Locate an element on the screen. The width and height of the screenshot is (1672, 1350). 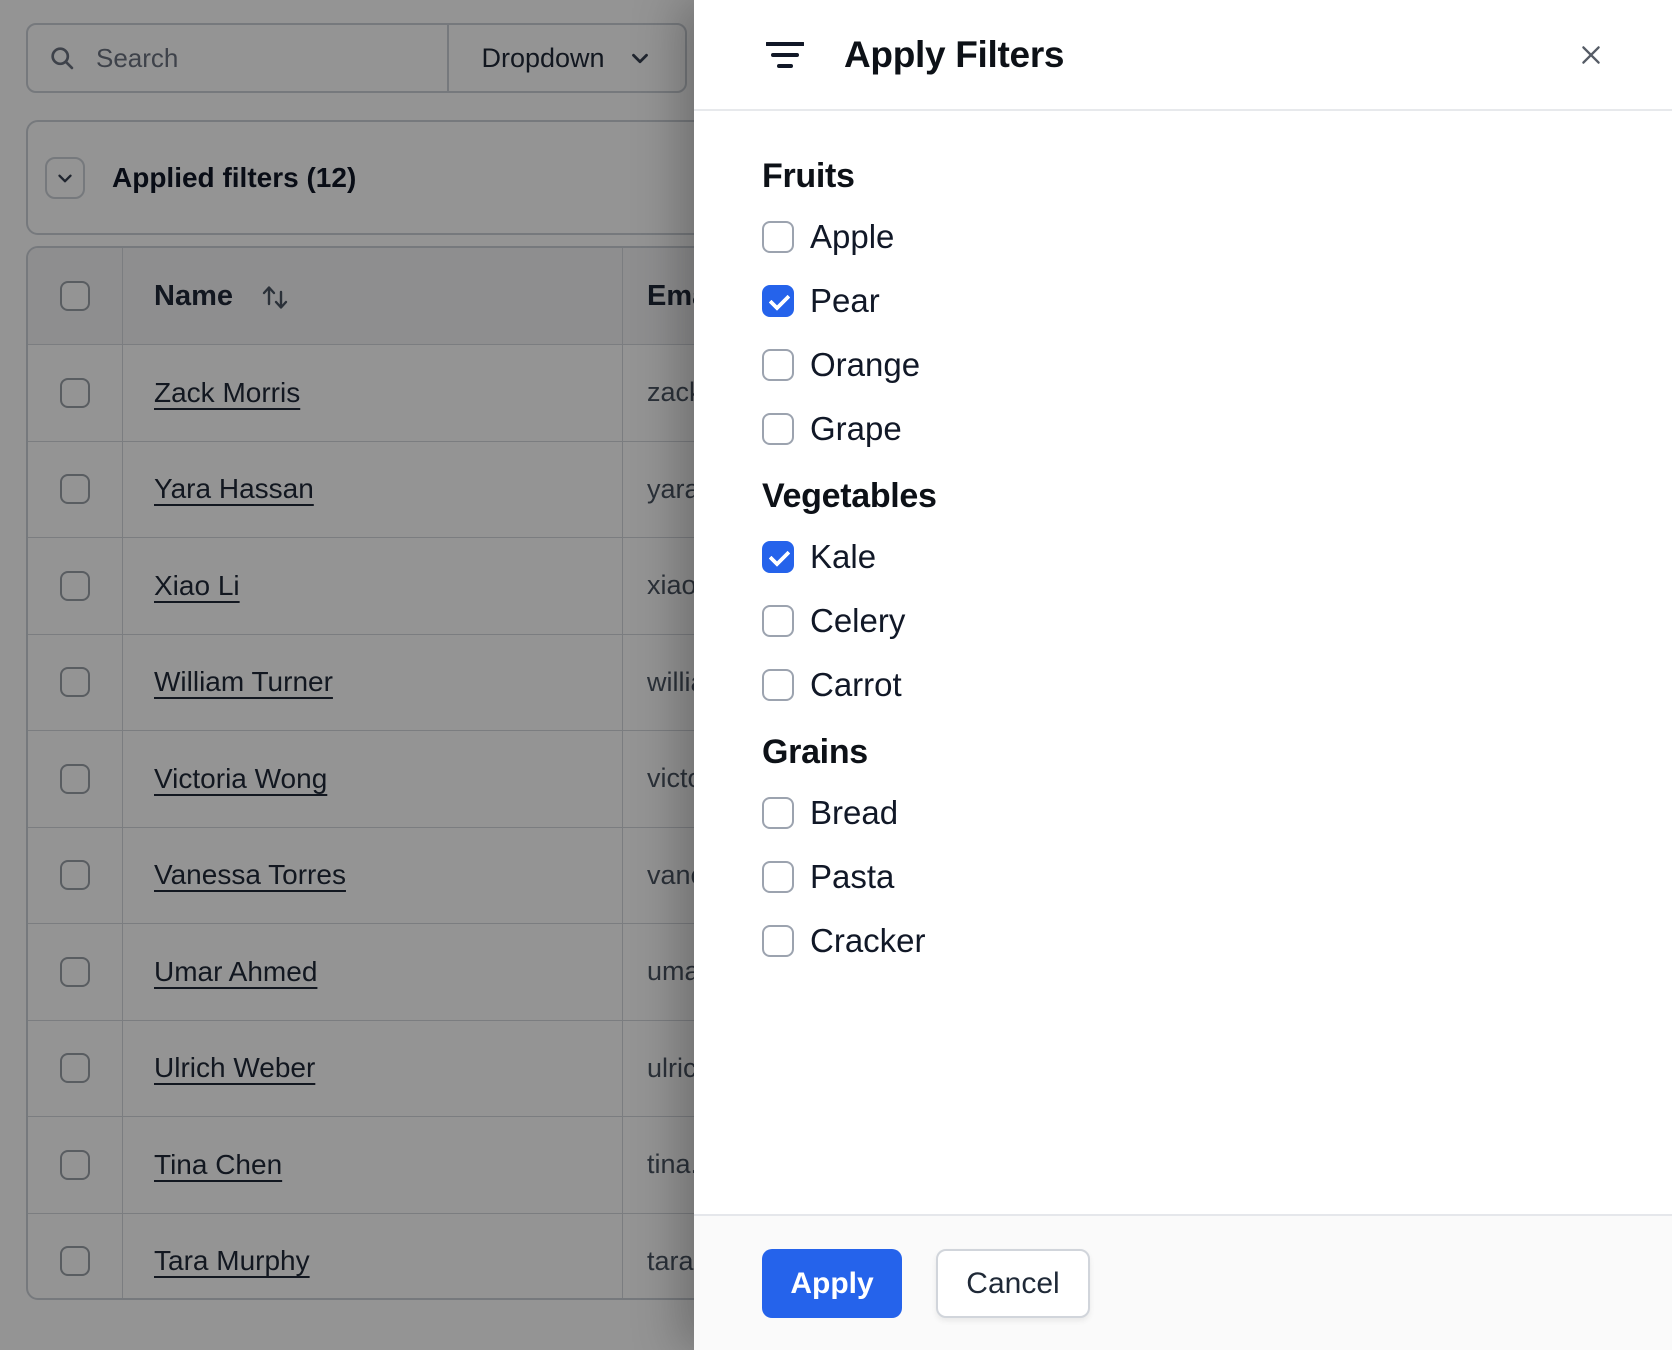
option-label: Cracker is located at coordinates (868, 940).